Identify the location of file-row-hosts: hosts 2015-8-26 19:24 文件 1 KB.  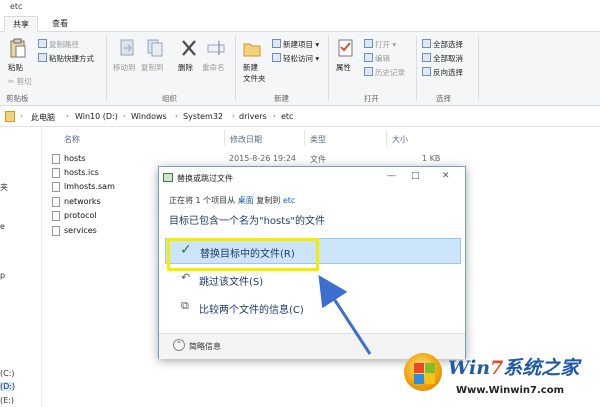
(250, 160).